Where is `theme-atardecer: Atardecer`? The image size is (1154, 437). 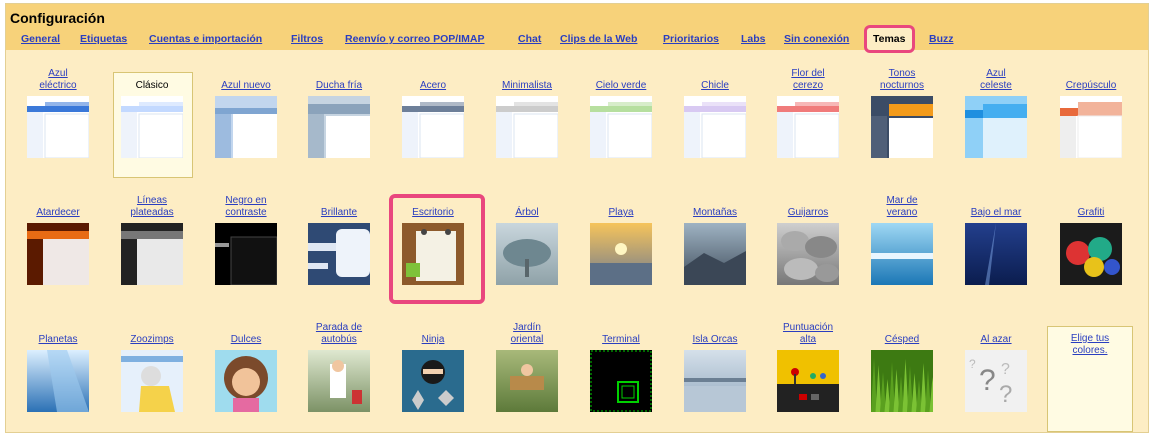
theme-atardecer: Atardecer is located at coordinates (58, 239).